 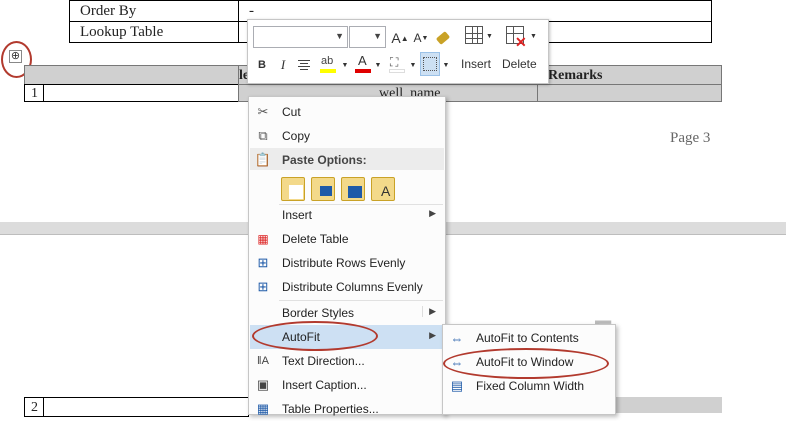 What do you see at coordinates (347, 112) in the screenshot?
I see `menu-item-cut: ✂ Cut` at bounding box center [347, 112].